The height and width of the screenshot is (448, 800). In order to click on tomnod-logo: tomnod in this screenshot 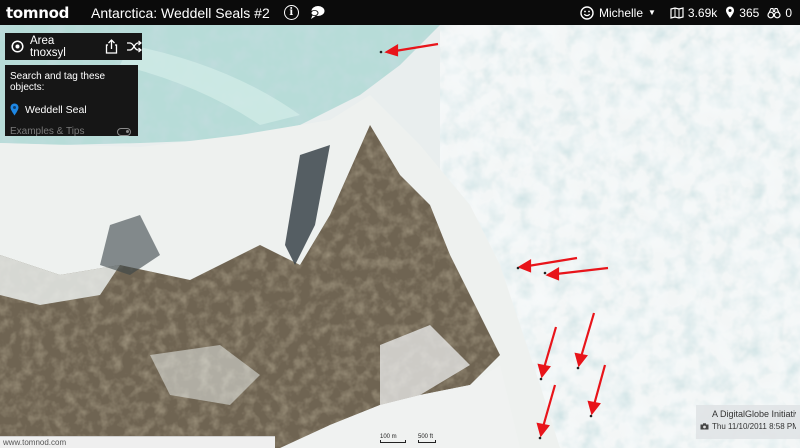, I will do `click(37, 13)`.